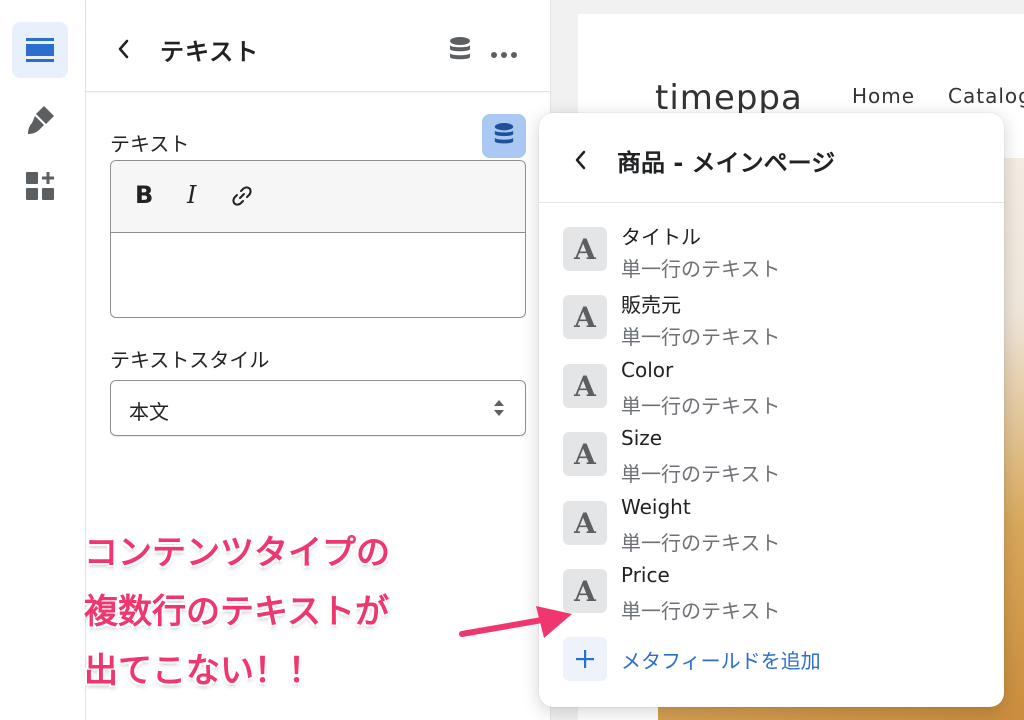 This screenshot has width=1024, height=720. Describe the element at coordinates (203, 671) in the screenshot. I see `annotation-line: 出てこない！！` at that location.